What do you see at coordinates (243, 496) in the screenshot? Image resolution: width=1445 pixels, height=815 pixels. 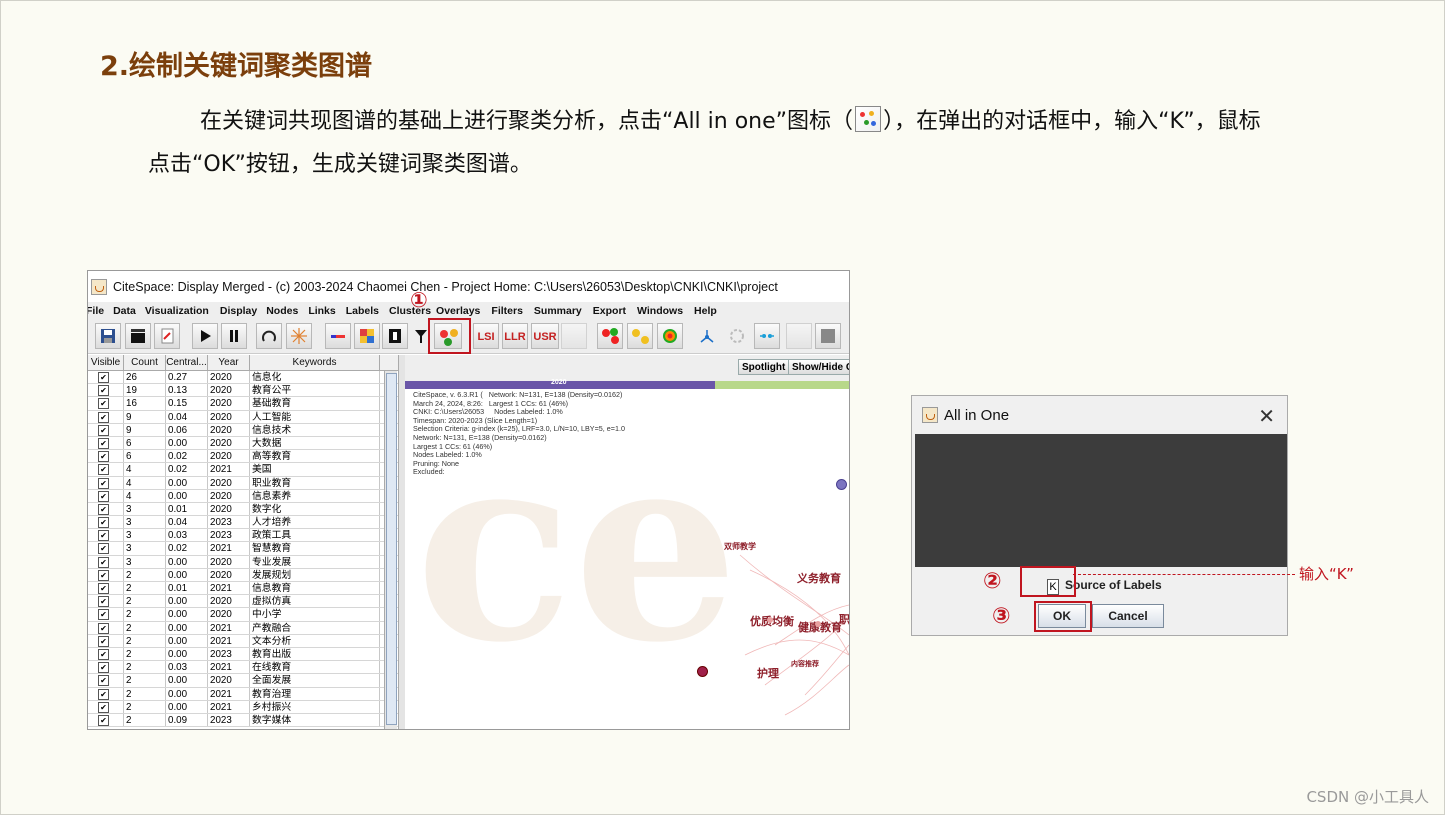 I see `table-row: ✔ 4 0.00 2020 信息素养` at bounding box center [243, 496].